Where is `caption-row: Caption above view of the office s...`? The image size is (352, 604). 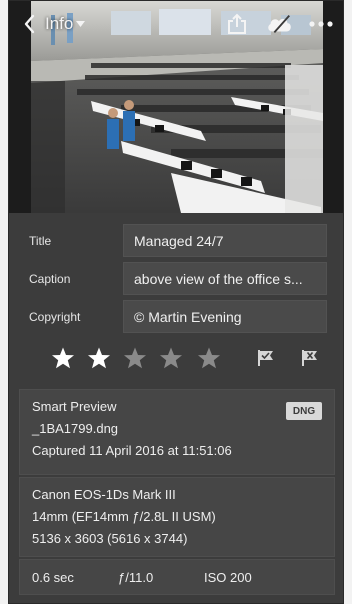 caption-row: Caption above view of the office s... is located at coordinates (176, 278).